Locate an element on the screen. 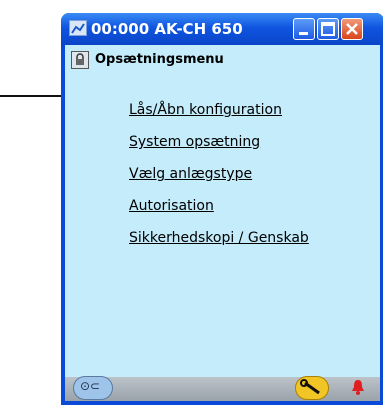 The width and height of the screenshot is (383, 405). window-title: 00:000 AK-CH 650 is located at coordinates (167, 29).